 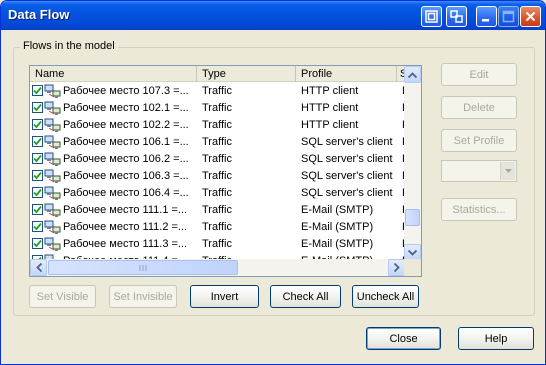 I want to click on check-all-button: Check All, so click(x=305, y=296).